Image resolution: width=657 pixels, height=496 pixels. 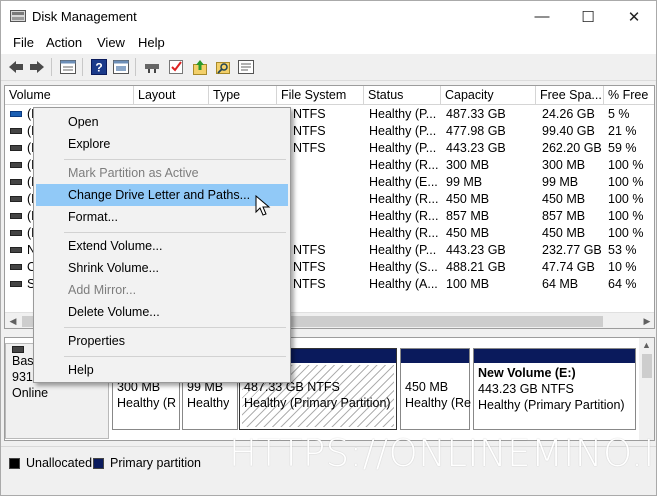 What do you see at coordinates (13, 321) in the screenshot?
I see `scroll-left-icon: ◀` at bounding box center [13, 321].